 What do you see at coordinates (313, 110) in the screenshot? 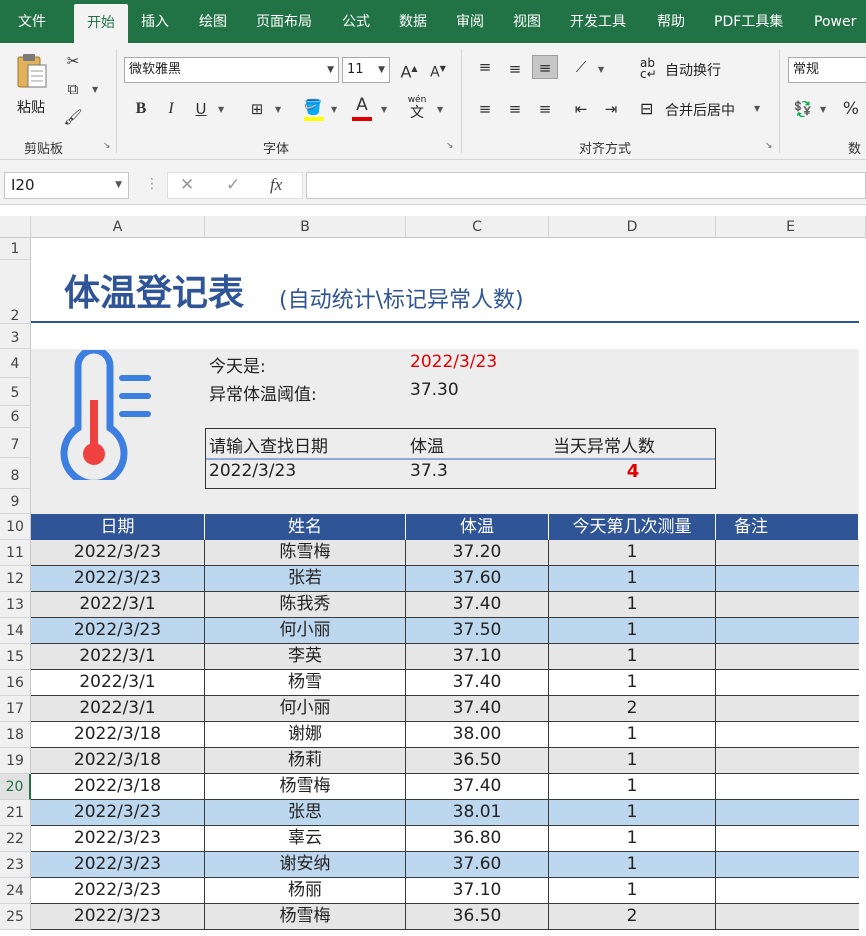
I see `fill-color-button: 🪣` at bounding box center [313, 110].